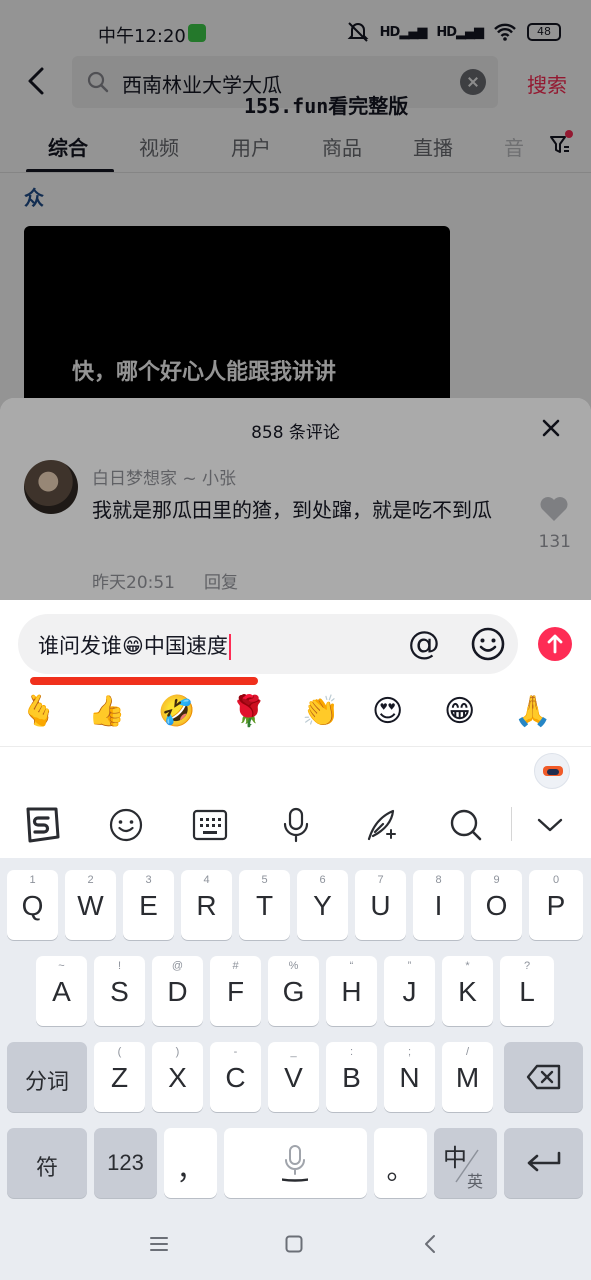 This screenshot has width=591, height=1280. Describe the element at coordinates (409, 991) in the screenshot. I see `key-j: ” J` at that location.